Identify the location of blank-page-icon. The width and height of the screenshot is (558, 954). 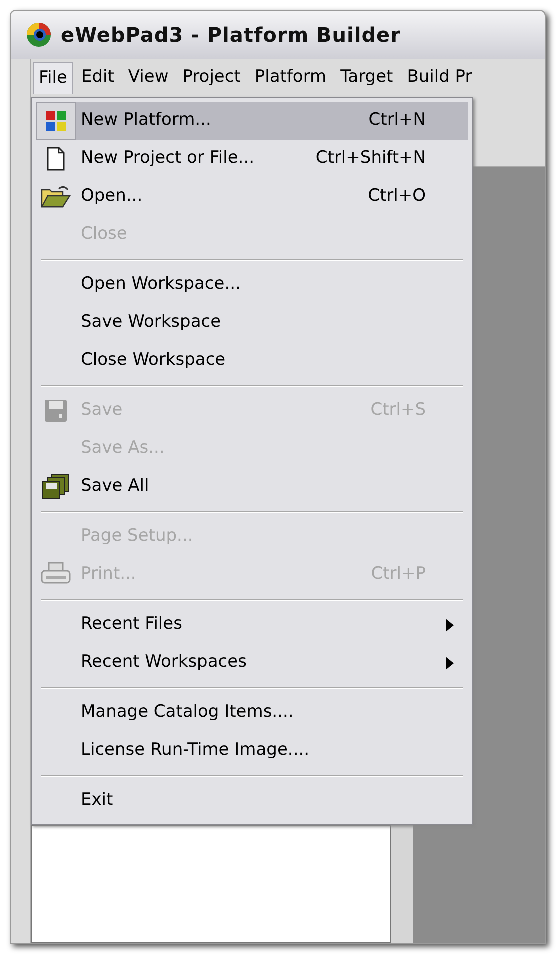
(56, 159).